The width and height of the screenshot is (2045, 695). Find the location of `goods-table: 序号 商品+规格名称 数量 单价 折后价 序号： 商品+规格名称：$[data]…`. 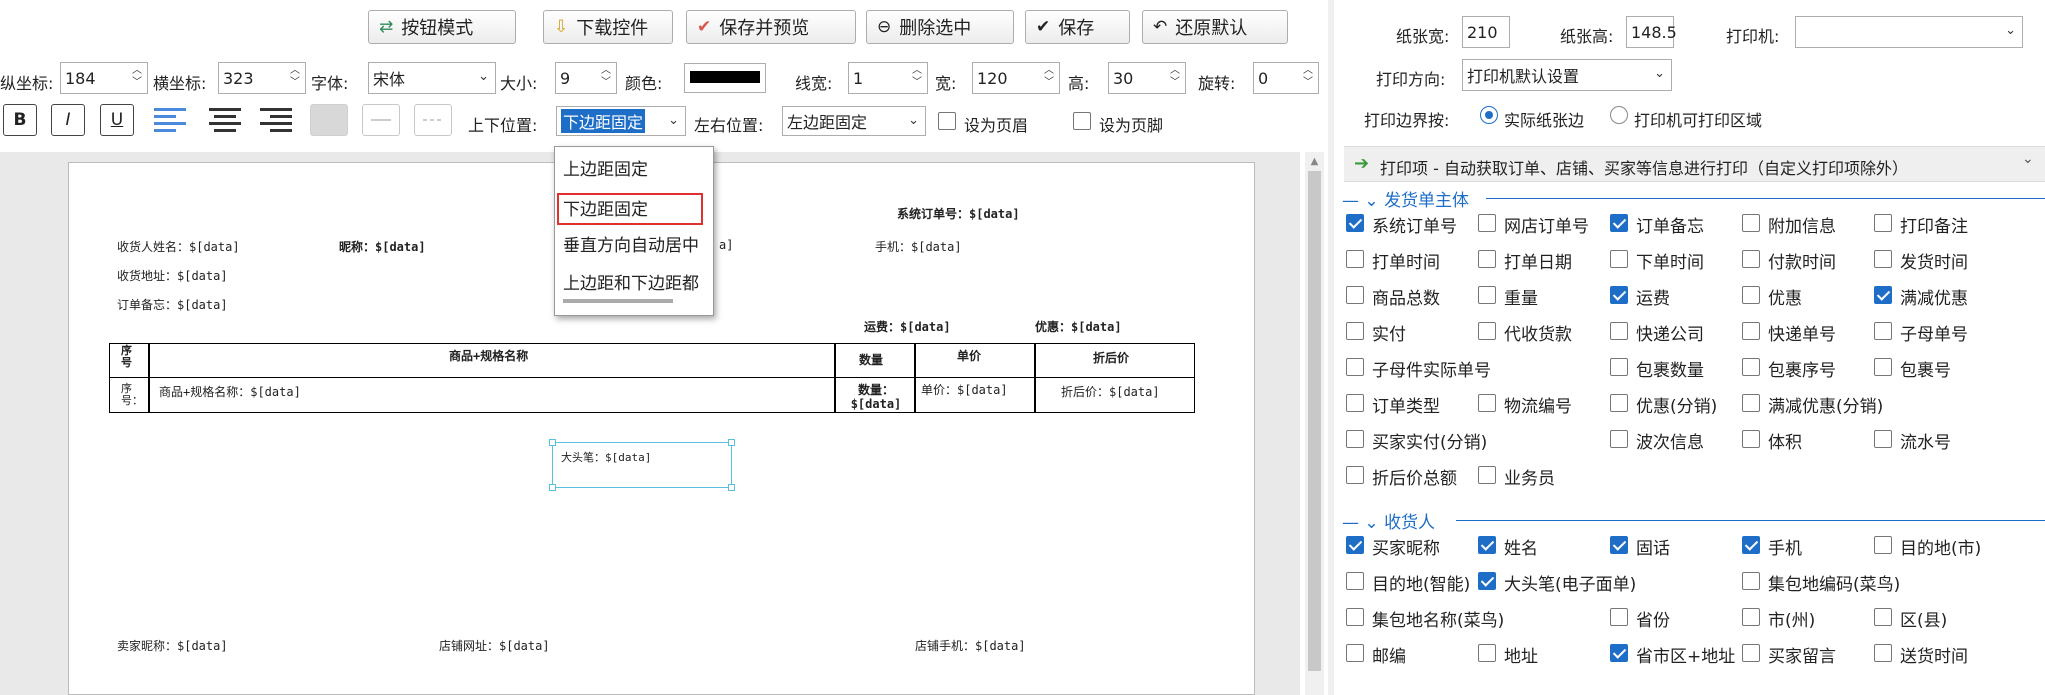

goods-table: 序号 商品+规格名称 数量 单价 折后价 序号： 商品+规格名称：$[data]… is located at coordinates (652, 378).